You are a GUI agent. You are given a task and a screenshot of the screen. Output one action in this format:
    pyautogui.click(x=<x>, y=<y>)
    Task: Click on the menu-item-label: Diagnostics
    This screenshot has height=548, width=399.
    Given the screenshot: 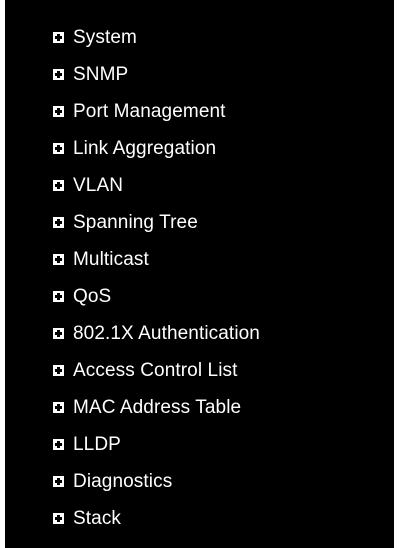 What is the action you would take?
    pyautogui.click(x=122, y=481)
    